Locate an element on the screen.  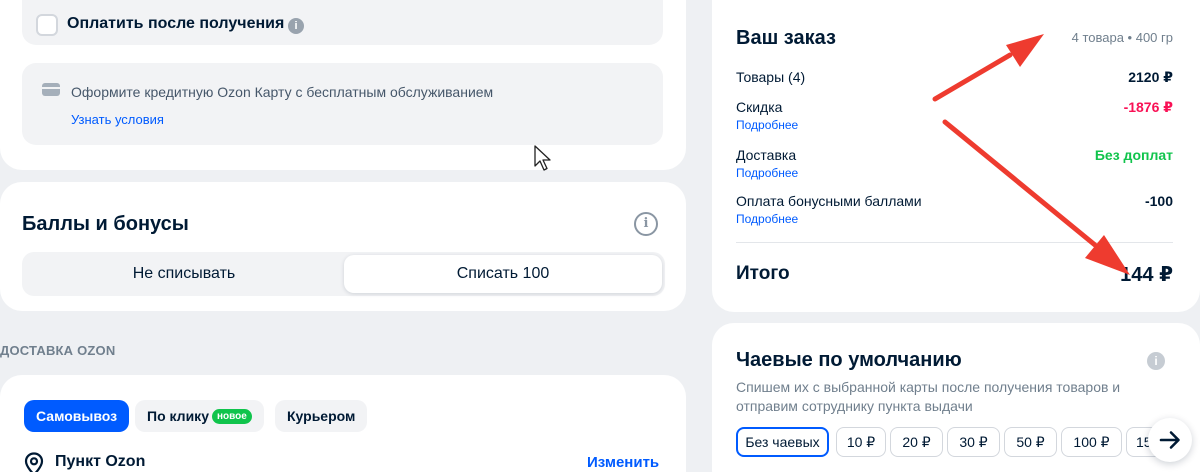
location-pin-icon is located at coordinates (34, 462).